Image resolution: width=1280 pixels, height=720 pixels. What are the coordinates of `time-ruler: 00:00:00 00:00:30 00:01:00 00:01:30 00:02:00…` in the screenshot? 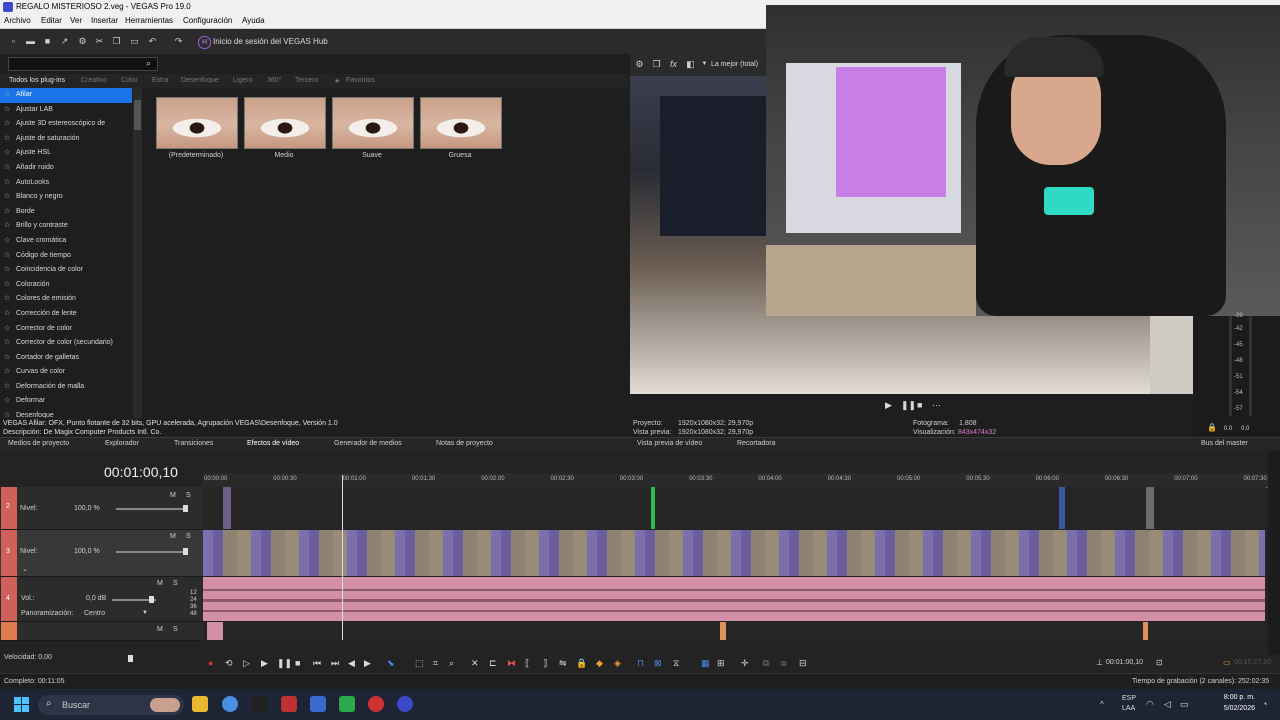 It's located at (741, 480).